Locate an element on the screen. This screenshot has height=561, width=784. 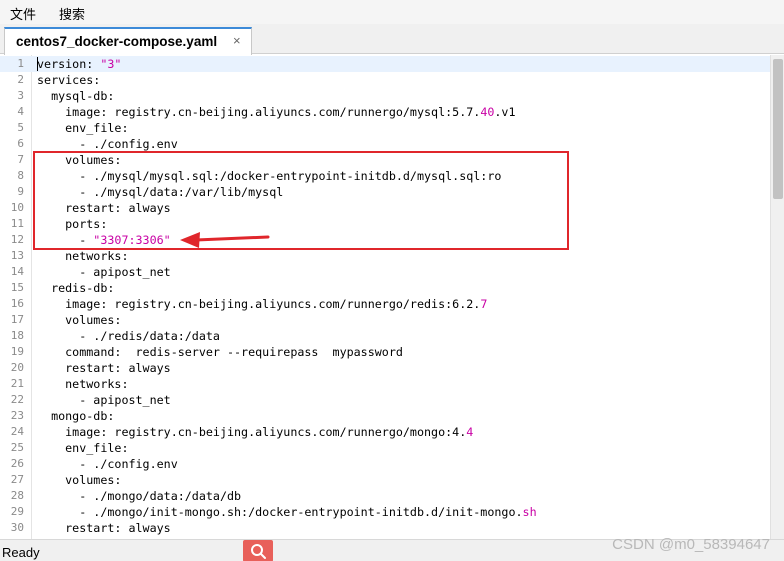
code-line: 26 - ./config.env is located at coordinates (385, 464).